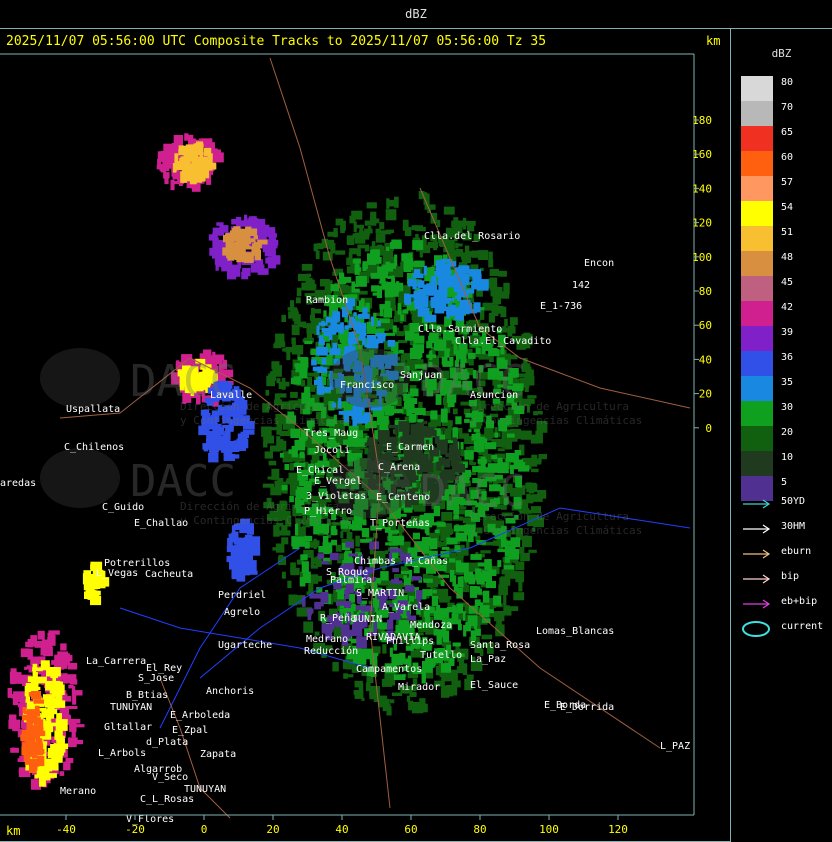  What do you see at coordinates (702, 274) in the screenshot?
I see `y-axis: 180160140120100806040200` at bounding box center [702, 274].